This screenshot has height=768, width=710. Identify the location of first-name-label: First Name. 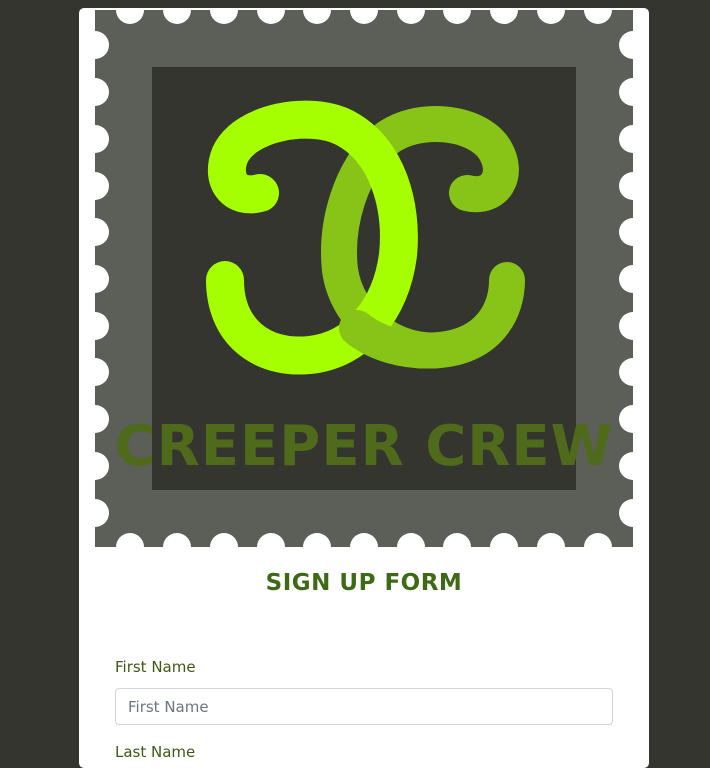
(155, 667).